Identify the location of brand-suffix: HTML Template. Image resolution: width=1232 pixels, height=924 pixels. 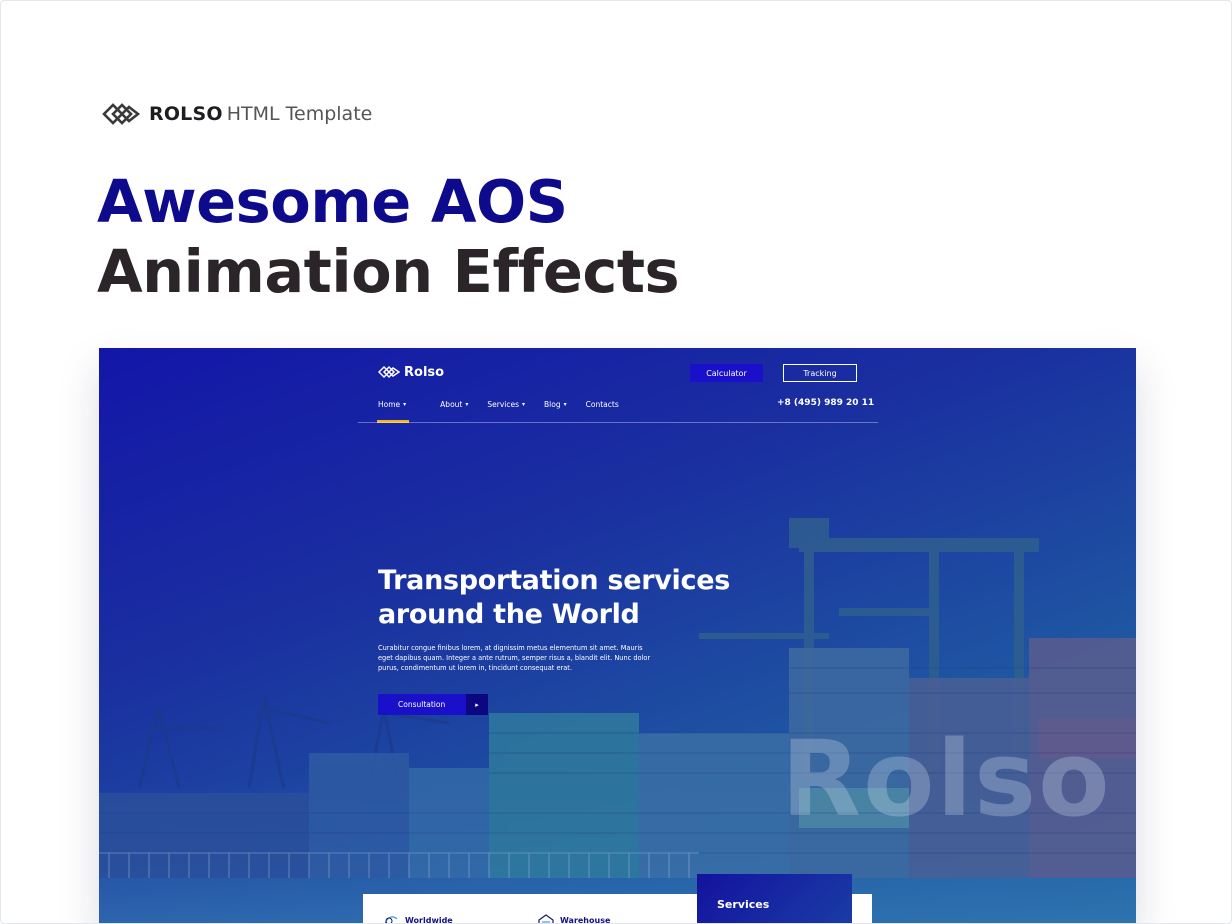
(299, 114).